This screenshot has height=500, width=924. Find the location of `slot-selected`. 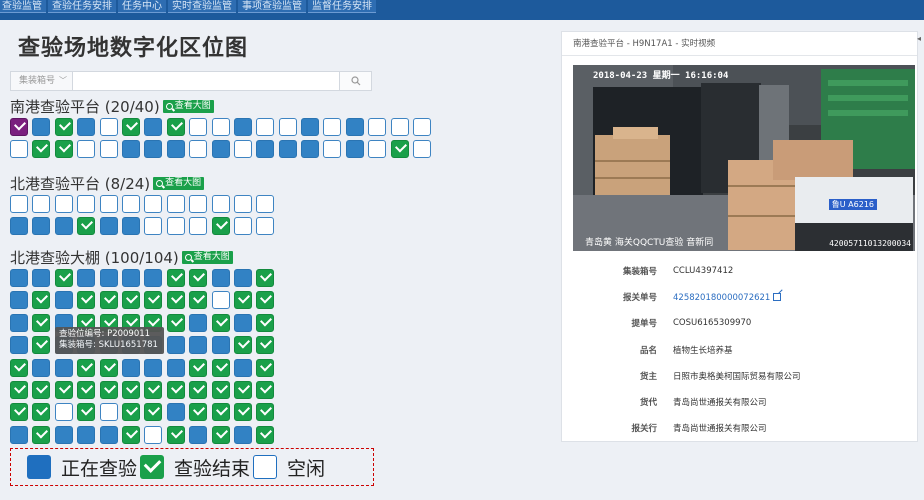

slot-selected is located at coordinates (19, 127).